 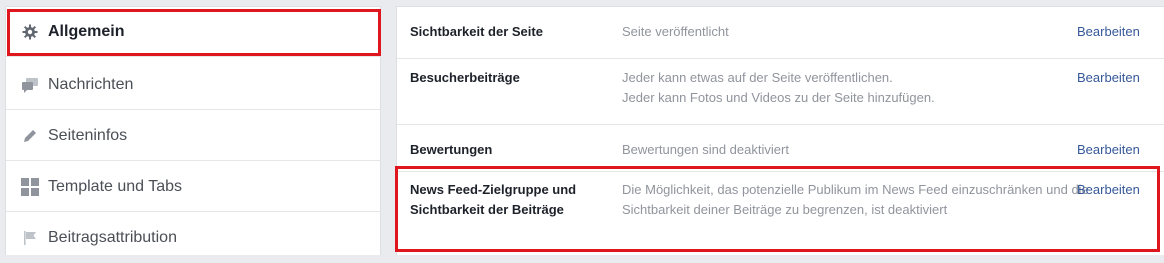 I want to click on row-title: Bewertungen, so click(x=451, y=149).